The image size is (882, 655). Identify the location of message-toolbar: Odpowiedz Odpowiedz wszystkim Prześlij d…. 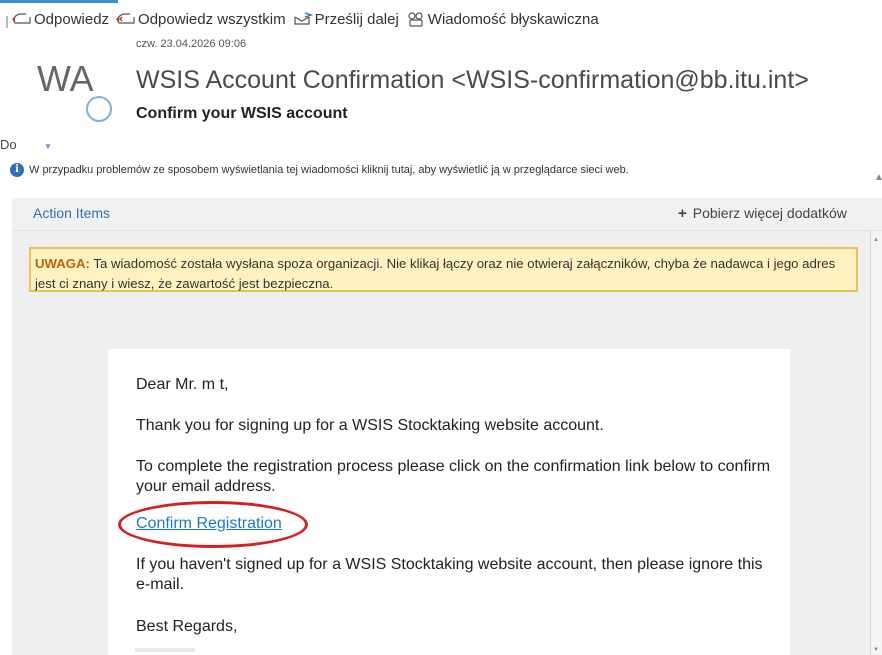
(309, 19).